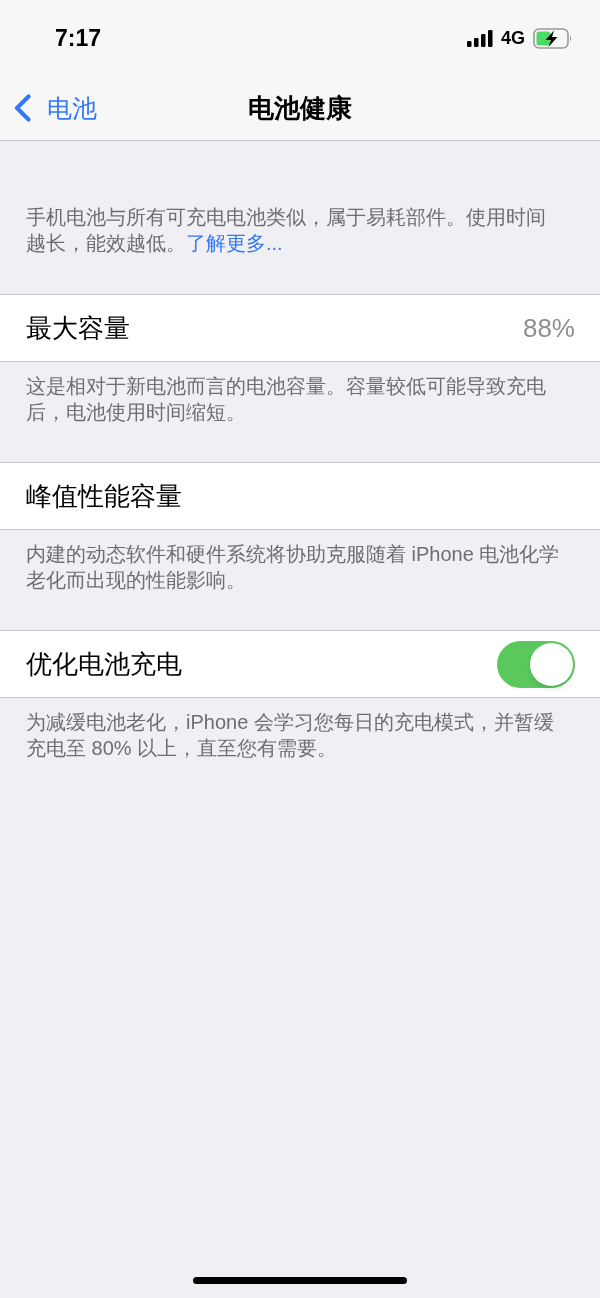 The width and height of the screenshot is (600, 1298). What do you see at coordinates (293, 567) in the screenshot?
I see `section-footer-text: 内建的动态软件和硬件系统将协助克服随着 iPhone 电池化学老化而出现的性能影响。` at bounding box center [293, 567].